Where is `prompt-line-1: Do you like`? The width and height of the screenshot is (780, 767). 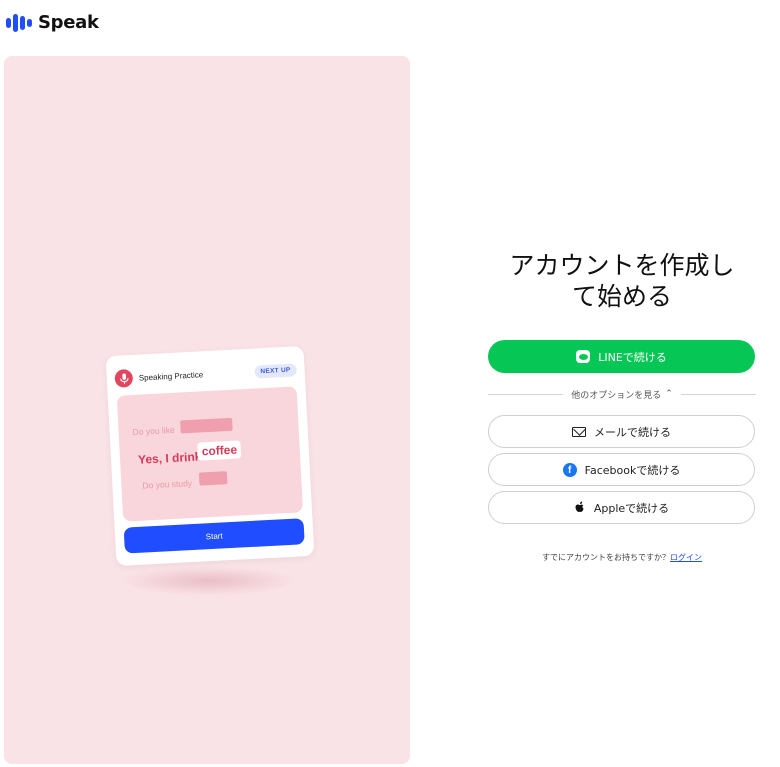
prompt-line-1: Do you like is located at coordinates (153, 431).